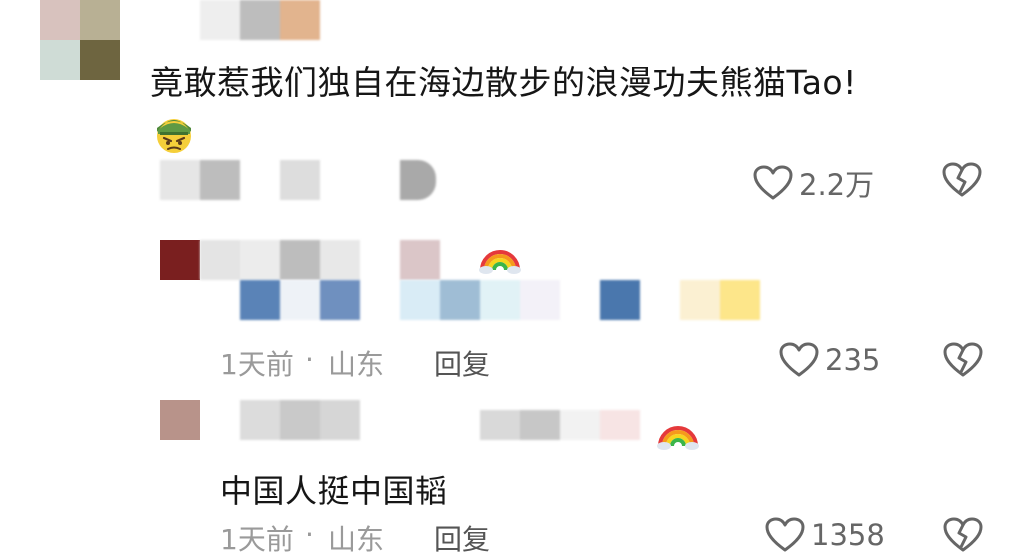 Image resolution: width=1024 pixels, height=558 pixels. What do you see at coordinates (503, 82) in the screenshot?
I see `comment-text: 竟敢惹我们独自在海边散步的浪漫功夫熊猫Tao!` at bounding box center [503, 82].